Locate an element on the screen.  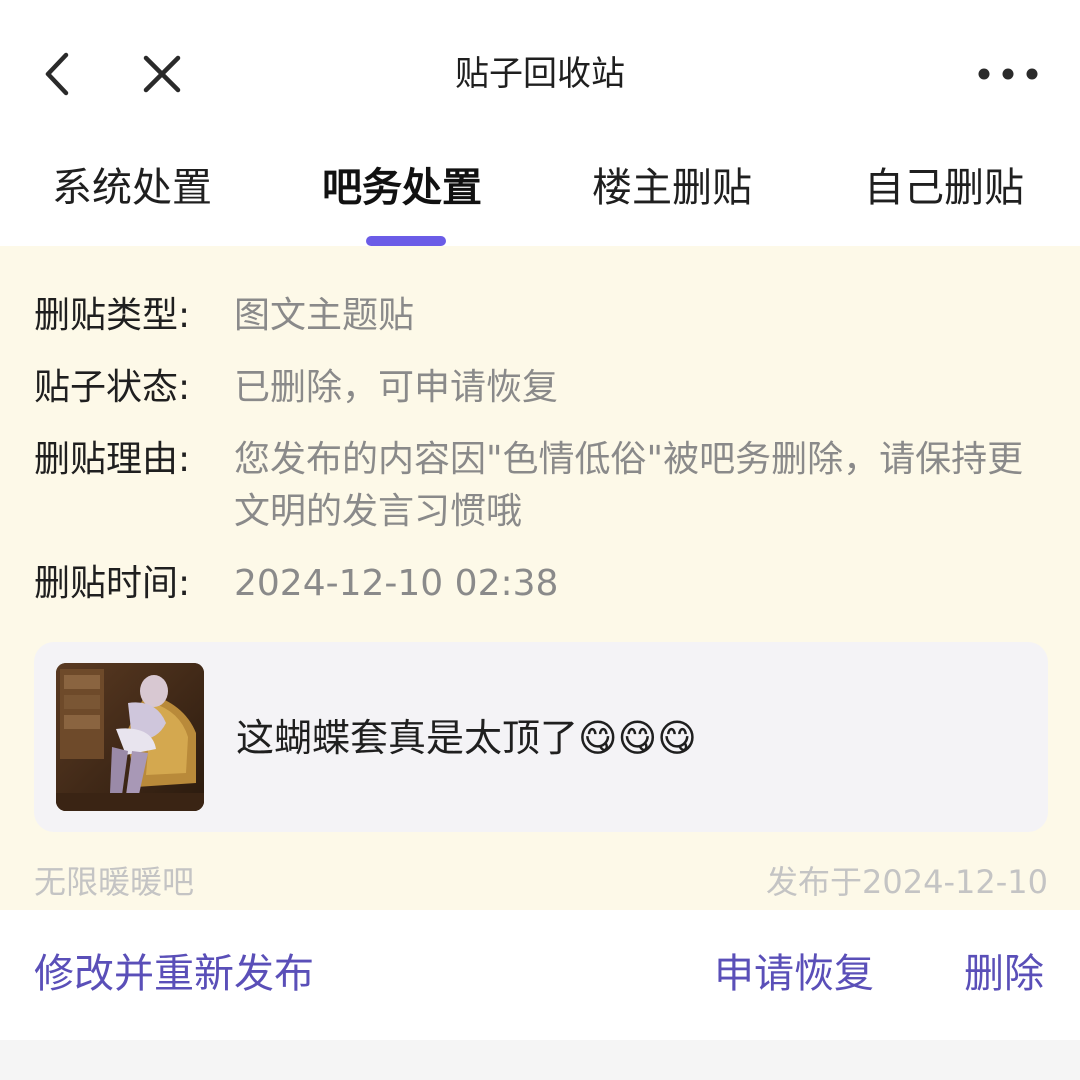
info-value: 已删除，可申请恢复 is located at coordinates (396, 387).